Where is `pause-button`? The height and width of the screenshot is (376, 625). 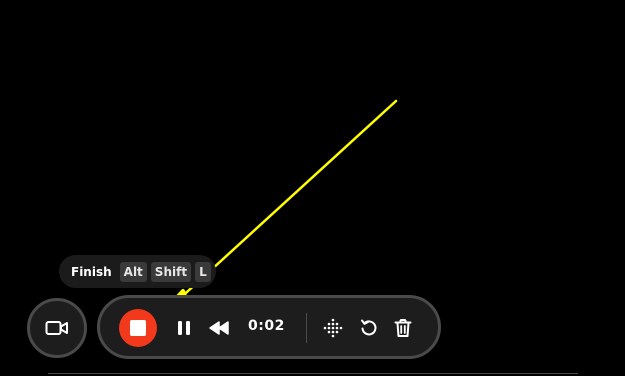 pause-button is located at coordinates (184, 328).